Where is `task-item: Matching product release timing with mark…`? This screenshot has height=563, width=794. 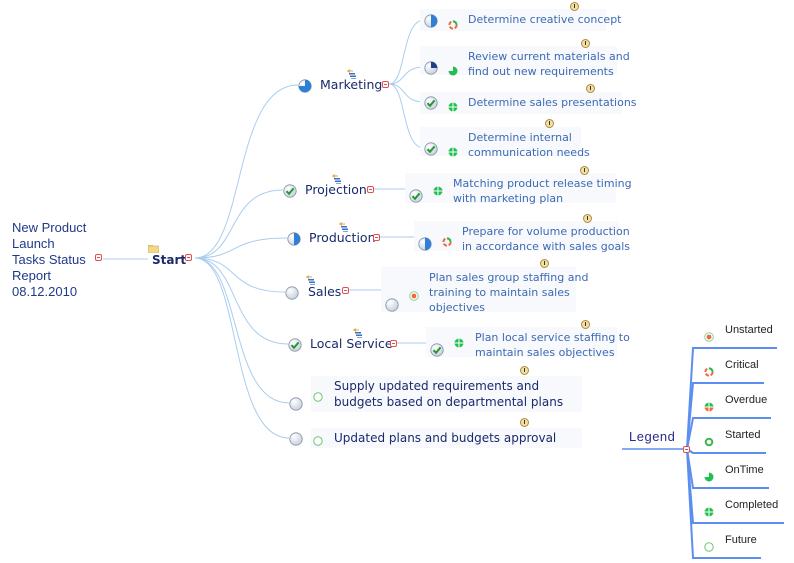
task-item: Matching product release timing with mark… is located at coordinates (542, 191).